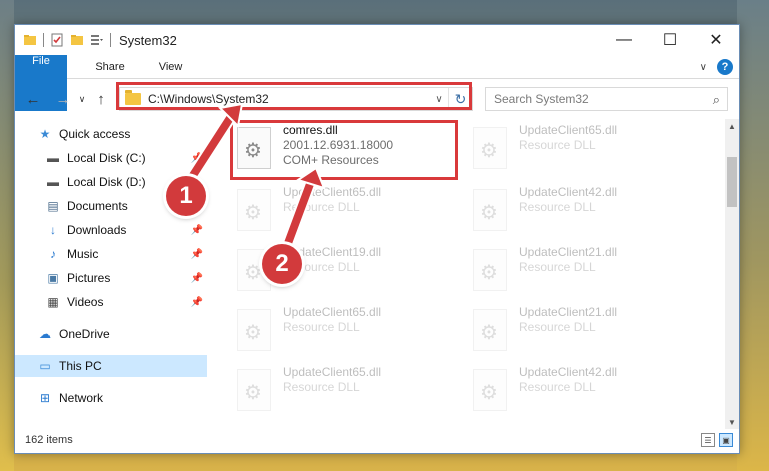 Image resolution: width=769 pixels, height=471 pixels. What do you see at coordinates (255, 181) in the screenshot?
I see `annotation-arrows` at bounding box center [255, 181].